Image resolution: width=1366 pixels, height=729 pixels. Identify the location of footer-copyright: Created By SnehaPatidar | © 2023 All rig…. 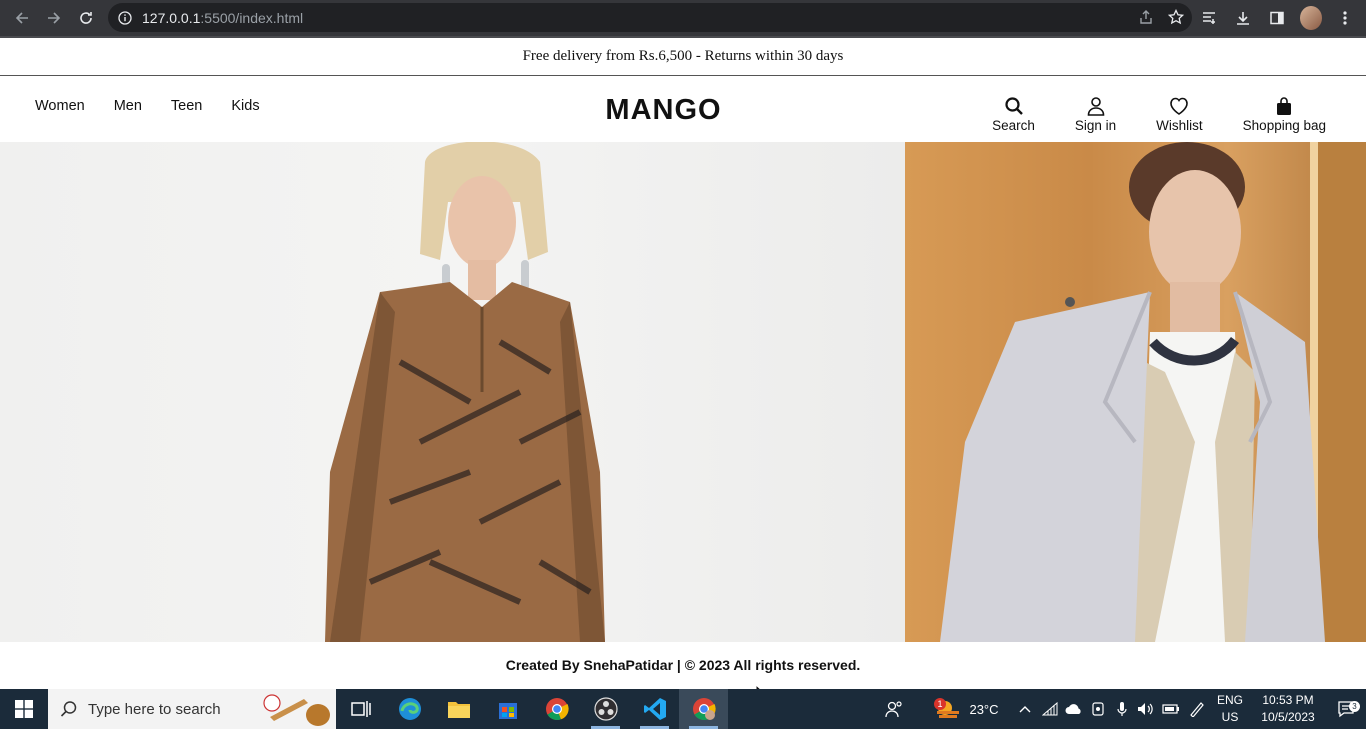
(683, 665).